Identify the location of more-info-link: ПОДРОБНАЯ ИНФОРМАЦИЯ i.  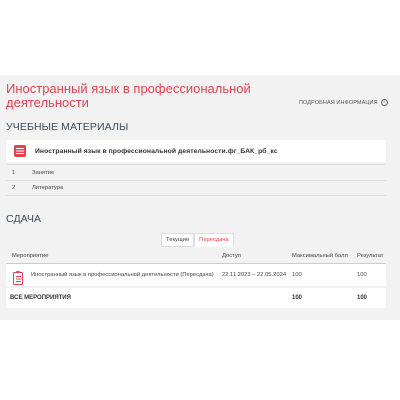
(343, 102).